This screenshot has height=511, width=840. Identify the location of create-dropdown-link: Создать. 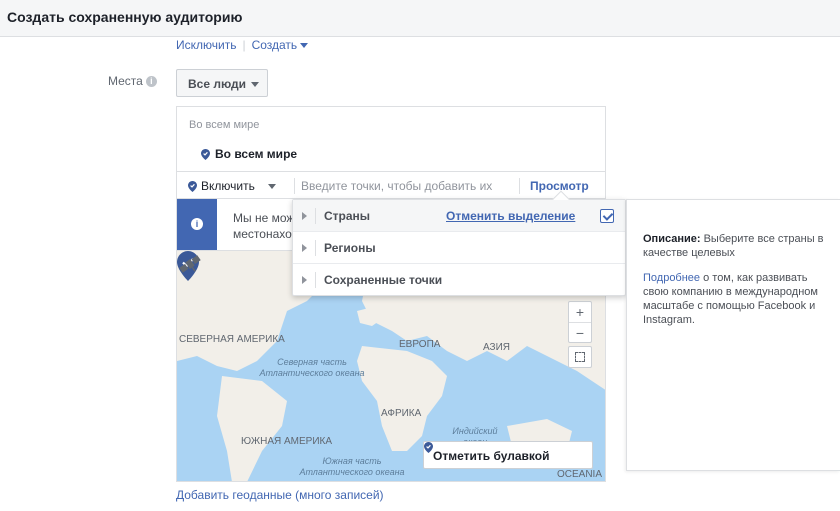
(280, 45).